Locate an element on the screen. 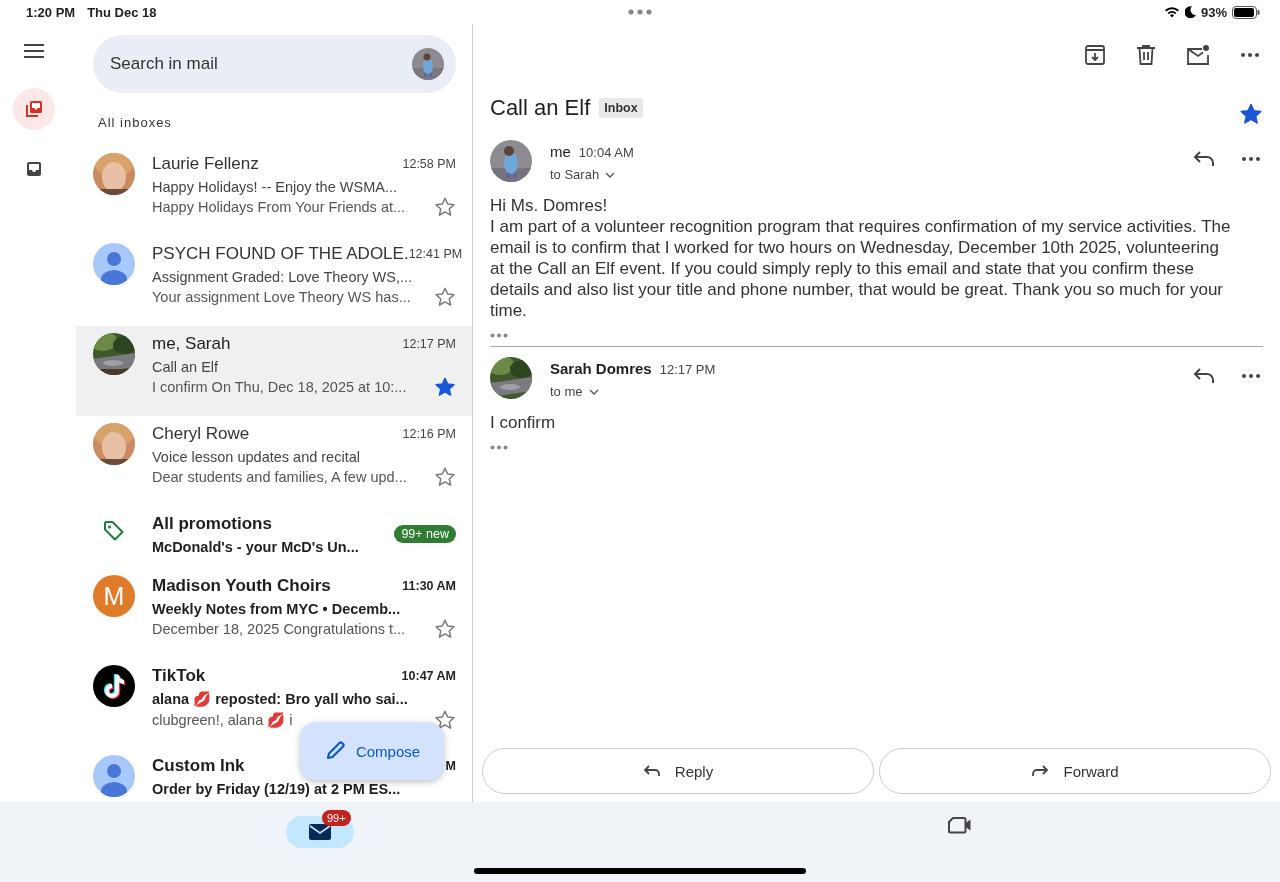 This screenshot has height=882, width=1280. sender-name: Custom Ink is located at coordinates (198, 766).